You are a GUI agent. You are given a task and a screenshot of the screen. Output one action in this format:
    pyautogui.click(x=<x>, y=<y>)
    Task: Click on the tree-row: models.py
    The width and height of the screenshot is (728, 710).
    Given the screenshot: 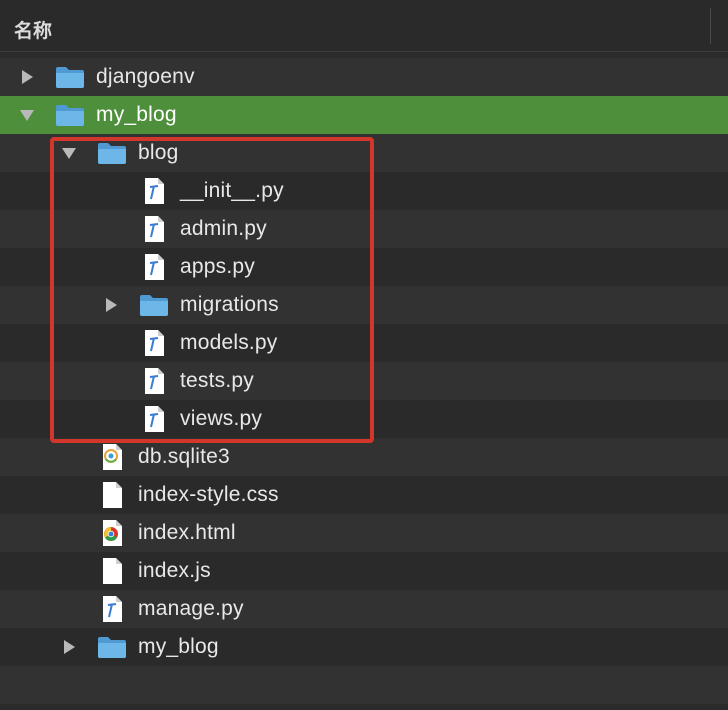 What is the action you would take?
    pyautogui.click(x=364, y=343)
    